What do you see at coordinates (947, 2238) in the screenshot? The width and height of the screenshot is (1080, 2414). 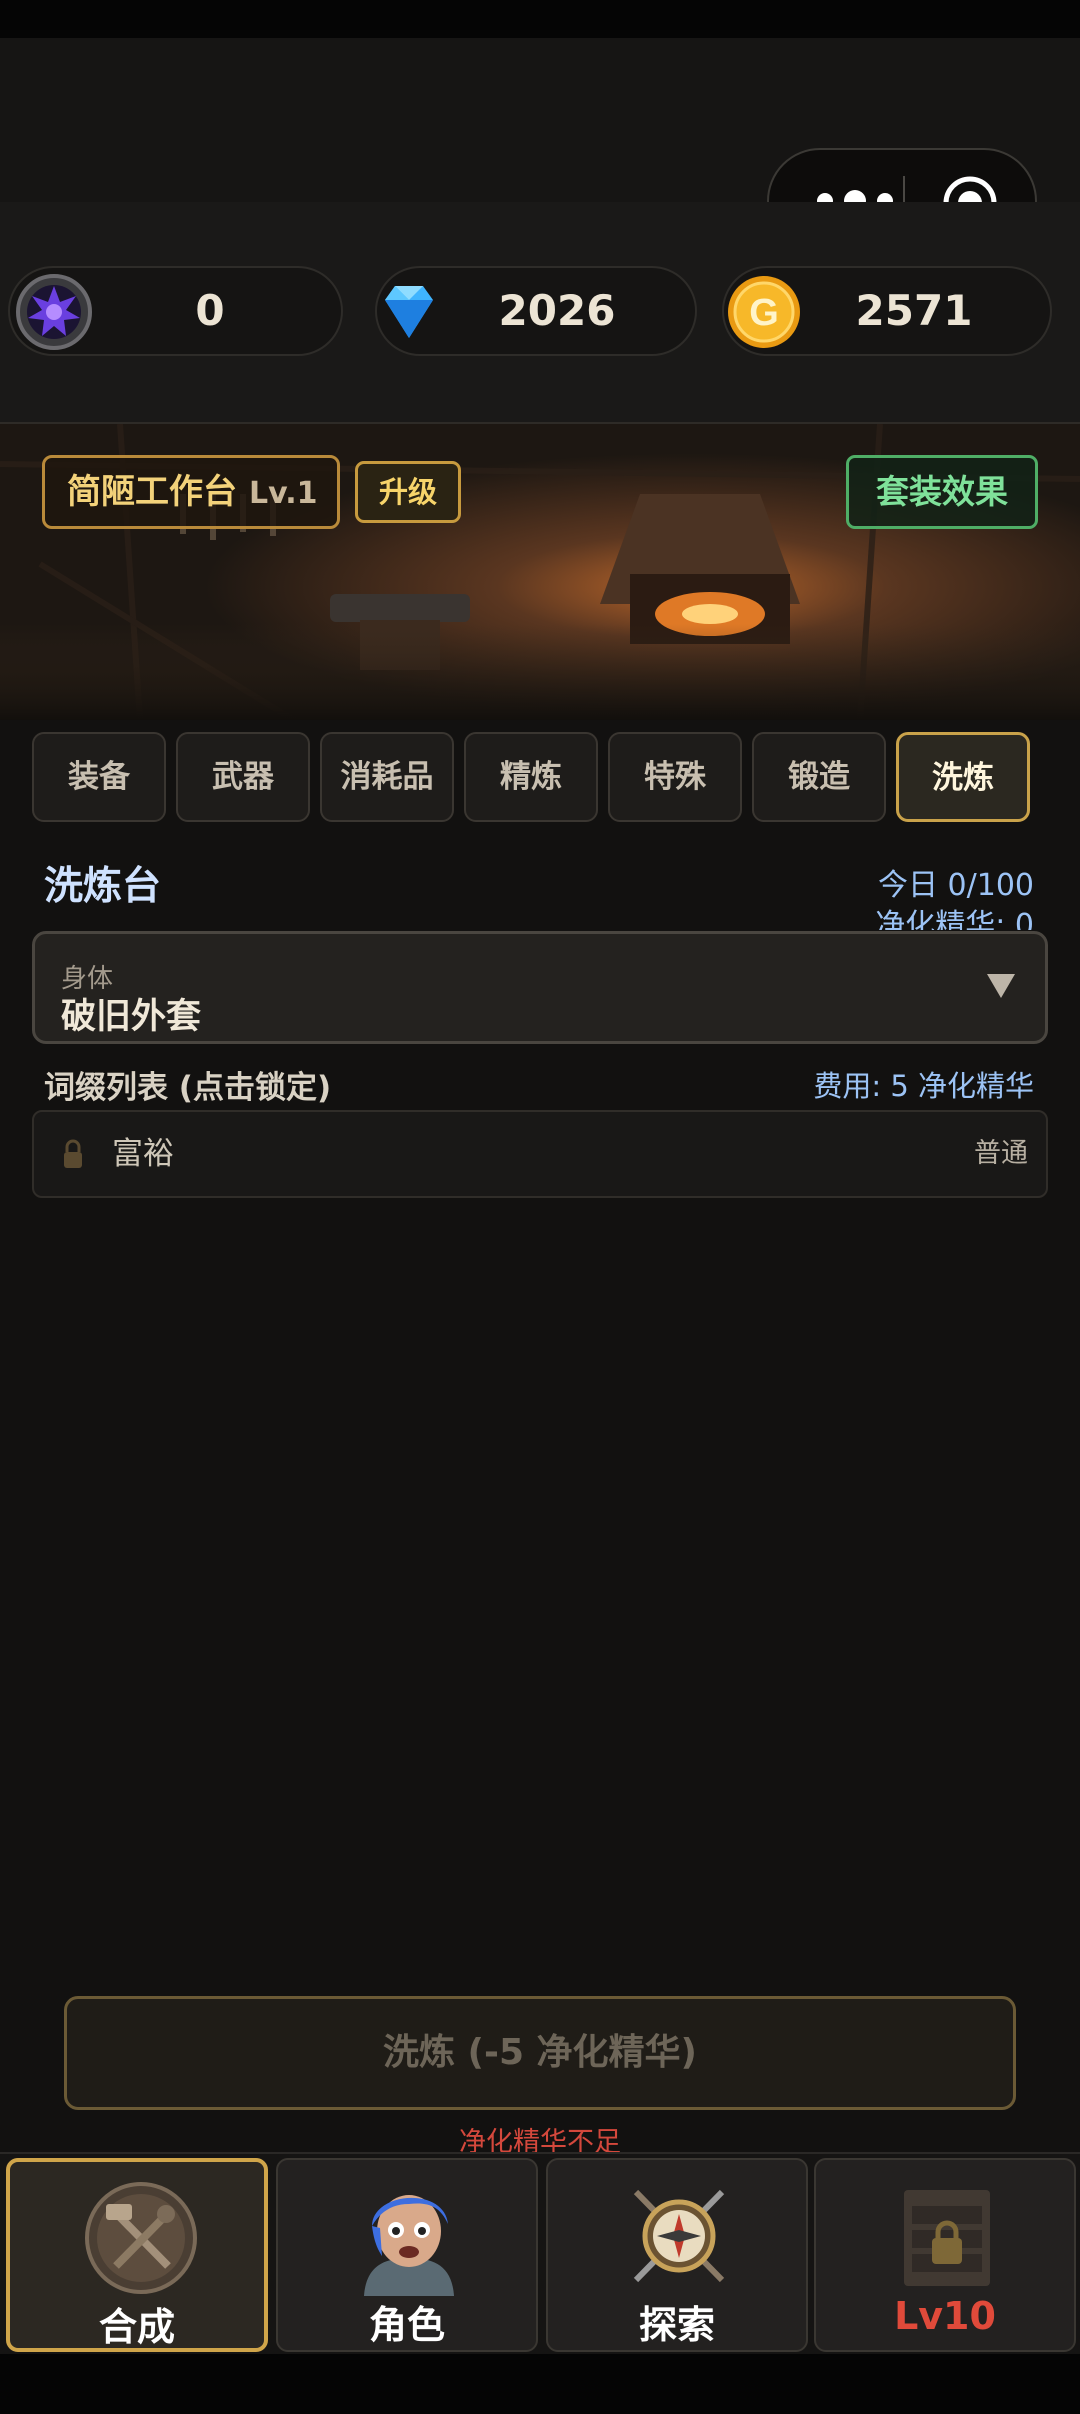 I see `locked-shop-icon` at bounding box center [947, 2238].